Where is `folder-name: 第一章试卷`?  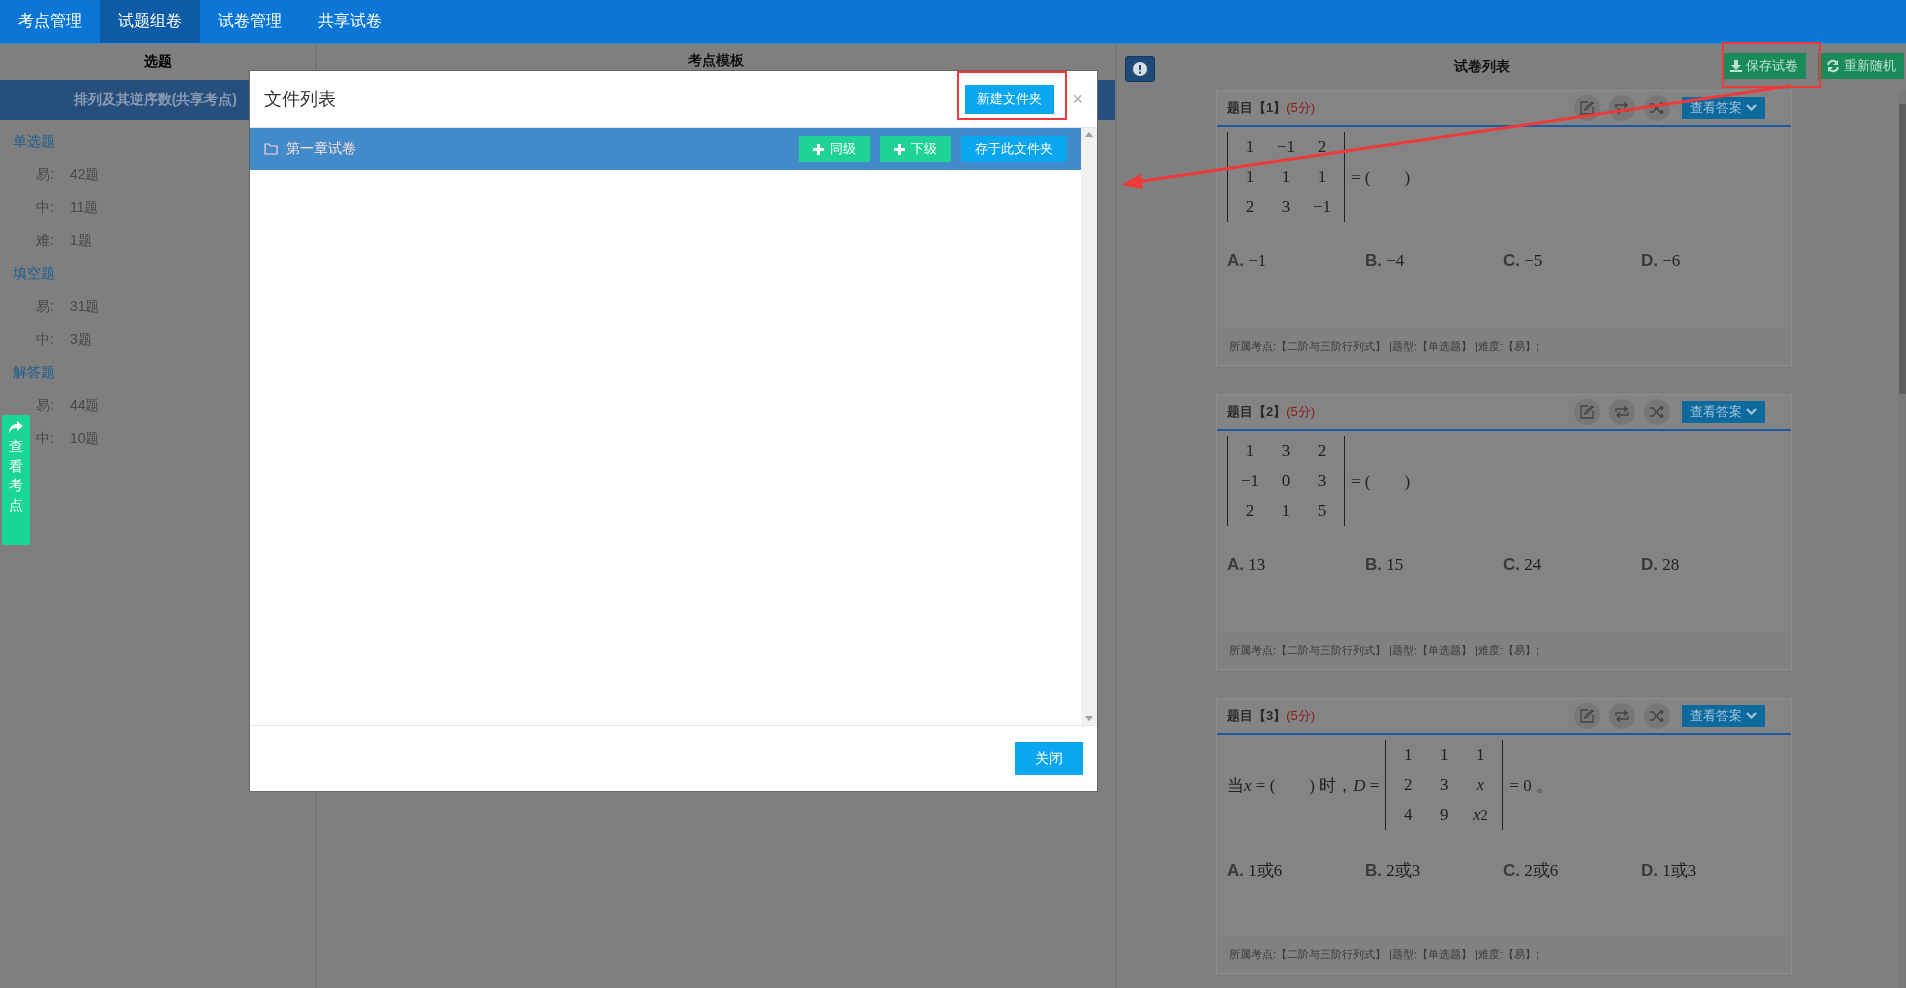
folder-name: 第一章试卷 is located at coordinates (321, 149).